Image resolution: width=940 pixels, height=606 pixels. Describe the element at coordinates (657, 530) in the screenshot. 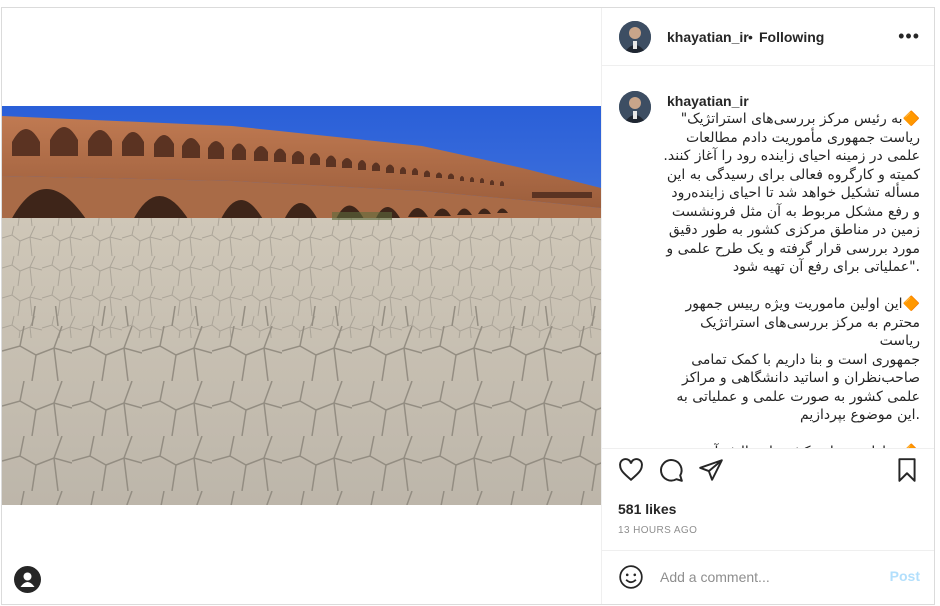

I see `post-timestamp: 13 HOURS AGO` at that location.